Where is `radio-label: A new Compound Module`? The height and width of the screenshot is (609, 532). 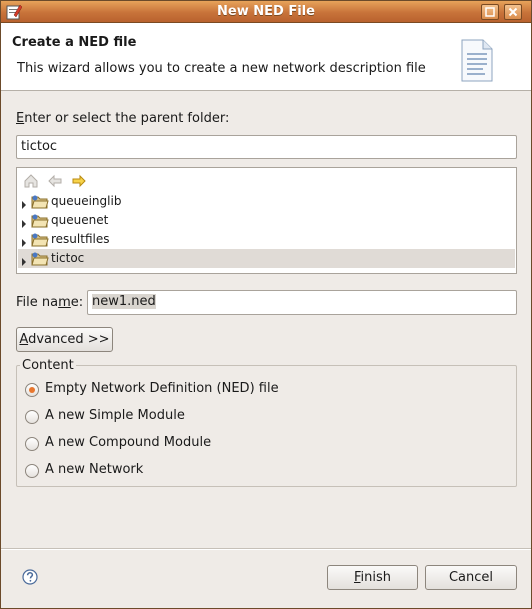 radio-label: A new Compound Module is located at coordinates (128, 442).